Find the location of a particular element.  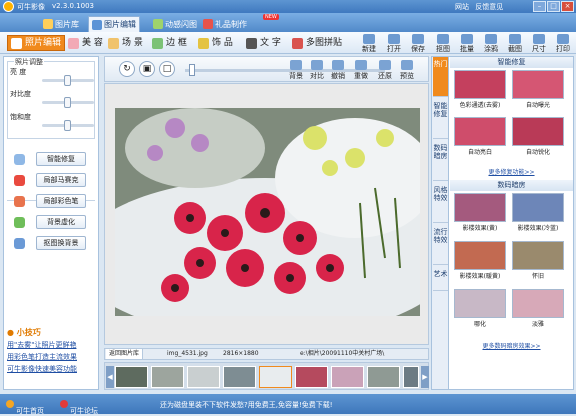

tab-digital-darkroom: 数码暗房 is located at coordinates (440, 161).